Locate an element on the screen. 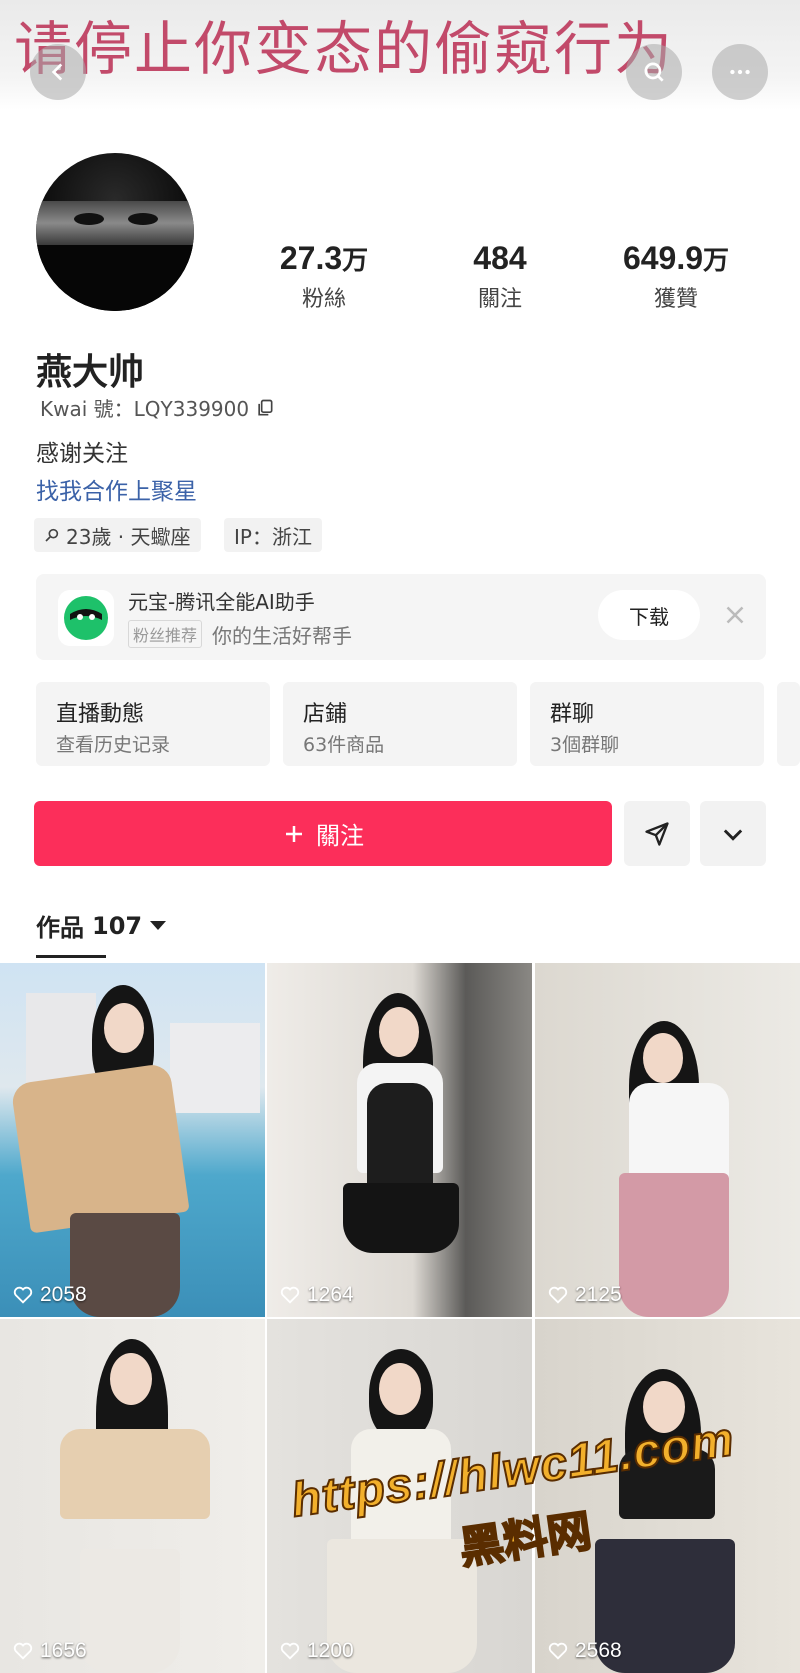  plus-icon is located at coordinates (294, 833).